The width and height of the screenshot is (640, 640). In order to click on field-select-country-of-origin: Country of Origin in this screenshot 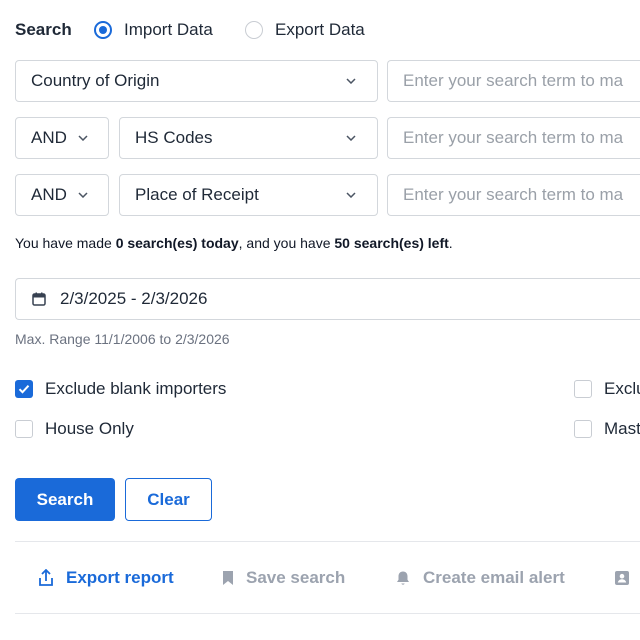, I will do `click(196, 81)`.